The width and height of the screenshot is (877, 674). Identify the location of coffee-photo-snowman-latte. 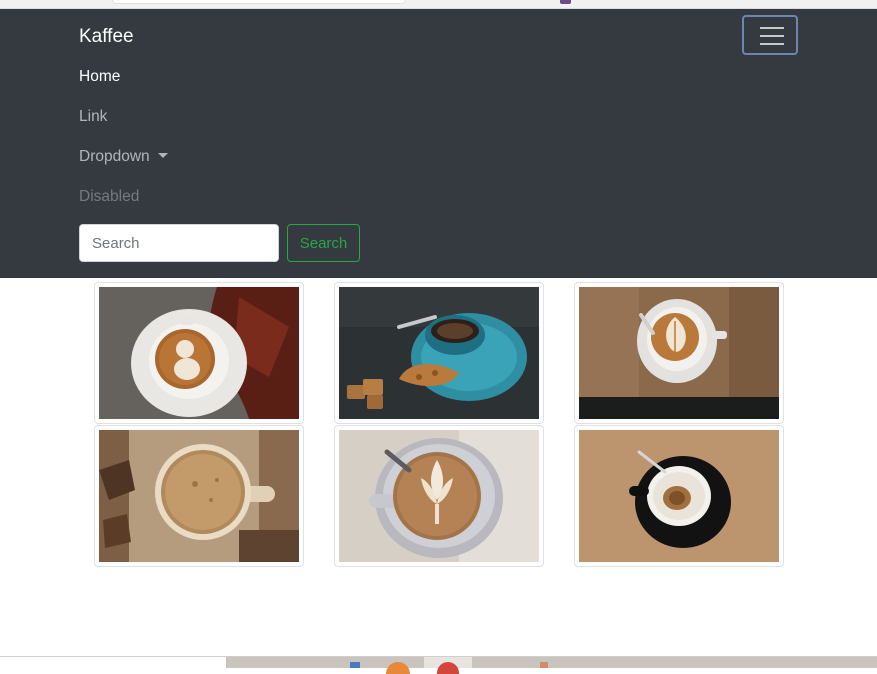
(199, 353).